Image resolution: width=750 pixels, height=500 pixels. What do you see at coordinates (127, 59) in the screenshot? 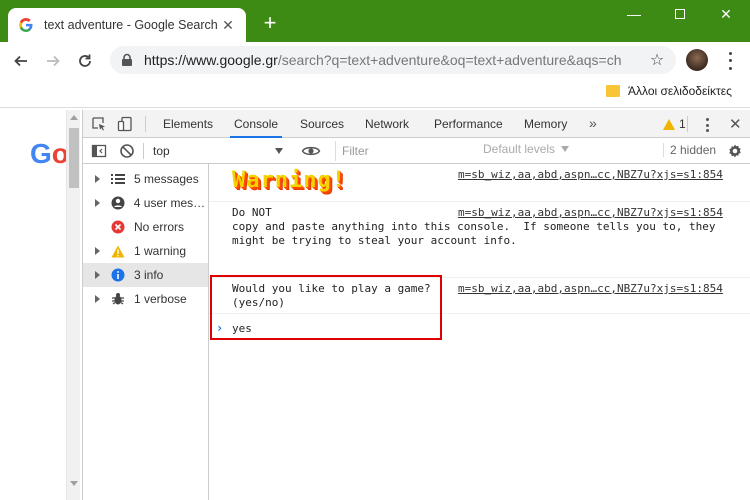
I see `lock-icon` at bounding box center [127, 59].